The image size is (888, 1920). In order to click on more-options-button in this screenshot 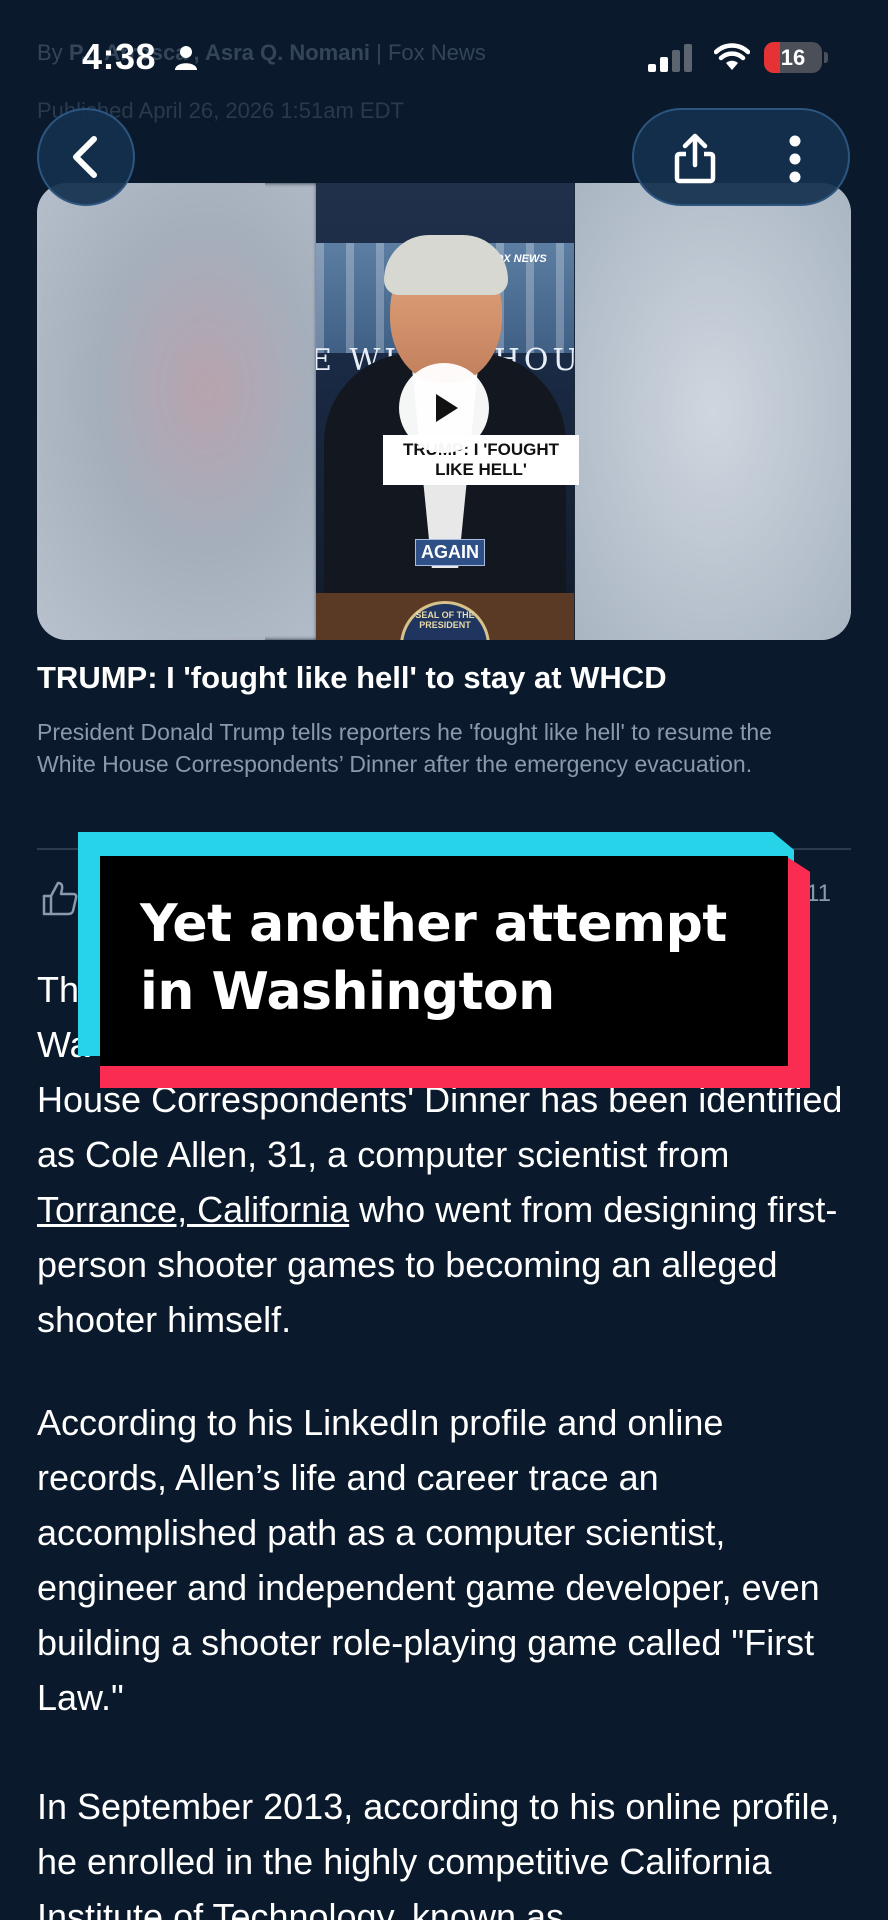, I will do `click(795, 159)`.